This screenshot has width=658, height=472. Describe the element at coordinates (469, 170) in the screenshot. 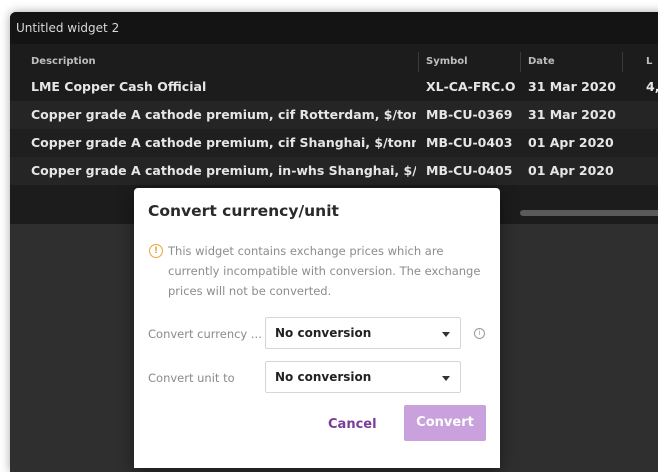

I see `cell-symbol: MB-CU-0405` at that location.